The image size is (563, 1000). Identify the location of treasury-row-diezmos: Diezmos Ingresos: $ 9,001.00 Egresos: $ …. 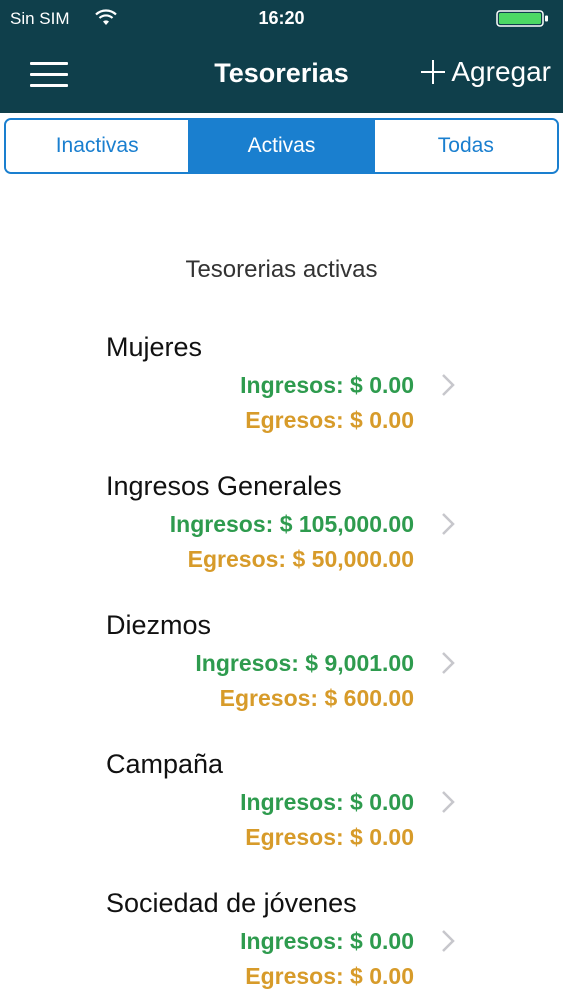
(281, 677).